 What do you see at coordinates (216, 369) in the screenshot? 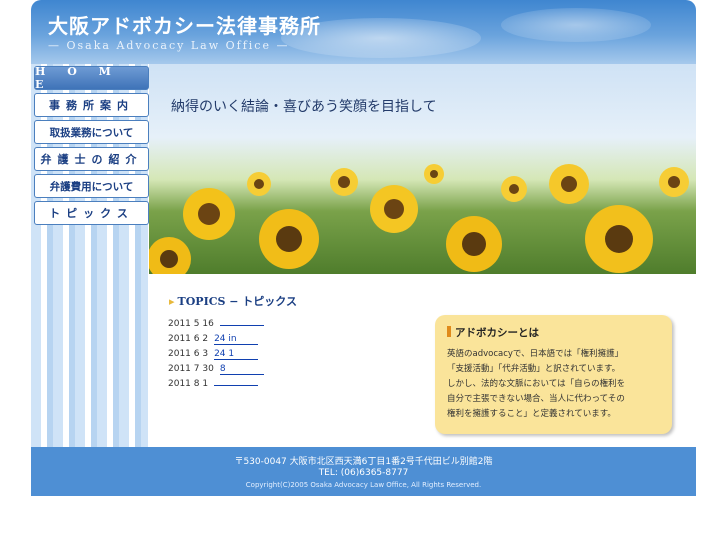
I see `topic-item: 2011 7 30 8` at bounding box center [216, 369].